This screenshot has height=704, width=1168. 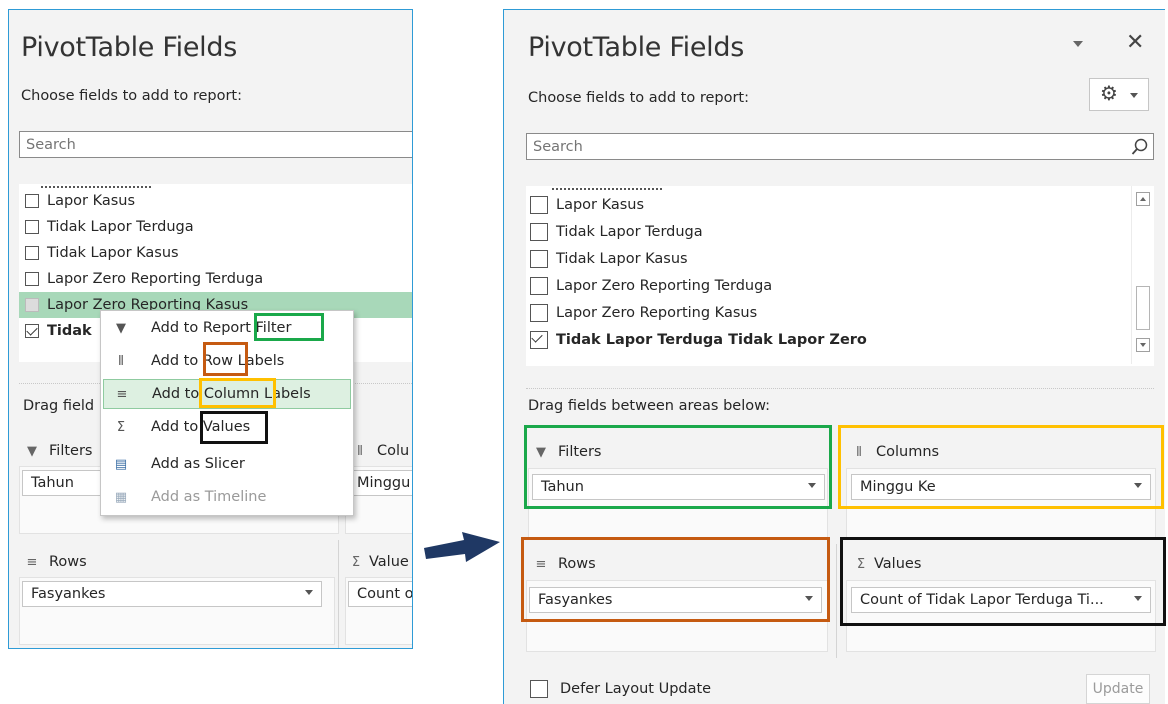 What do you see at coordinates (887, 564) in the screenshot?
I see `right-values-header: Σ Values` at bounding box center [887, 564].